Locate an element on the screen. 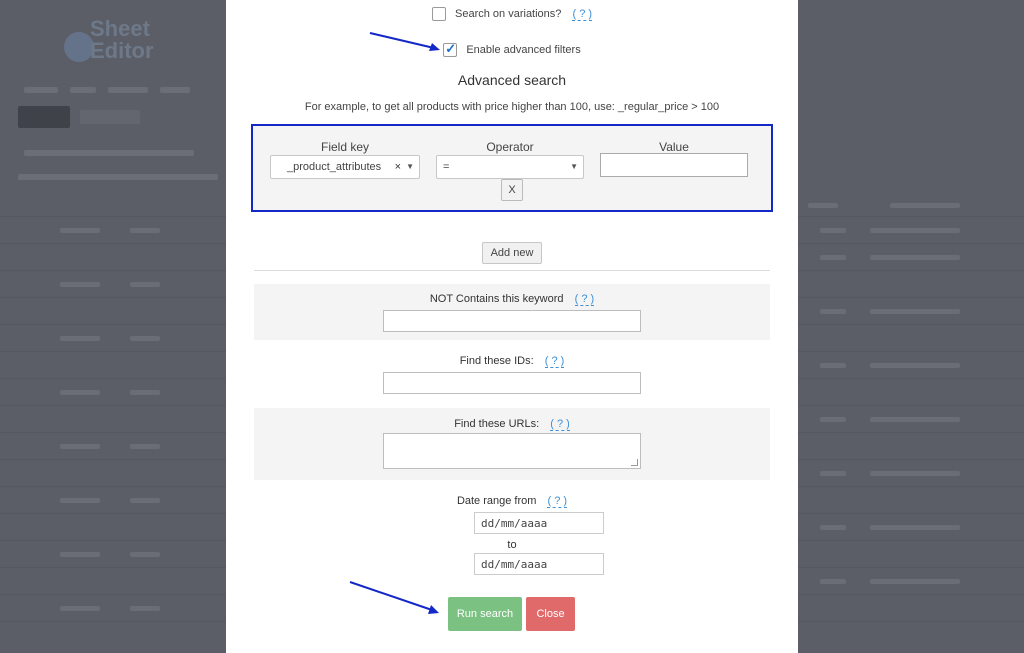 Image resolution: width=1024 pixels, height=653 pixels. field-key-selected-value: _product_attributes is located at coordinates (334, 167).